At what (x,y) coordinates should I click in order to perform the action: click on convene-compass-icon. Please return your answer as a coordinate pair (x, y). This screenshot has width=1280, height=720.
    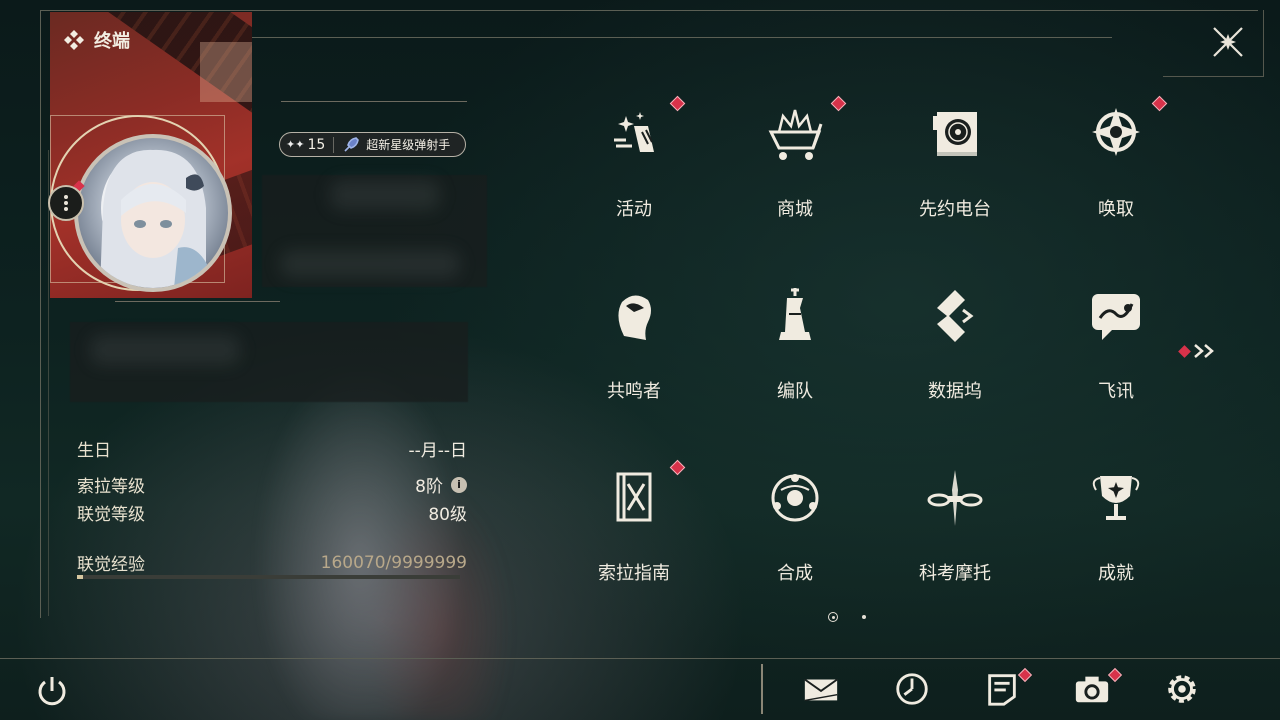
    Looking at the image, I should click on (1116, 134).